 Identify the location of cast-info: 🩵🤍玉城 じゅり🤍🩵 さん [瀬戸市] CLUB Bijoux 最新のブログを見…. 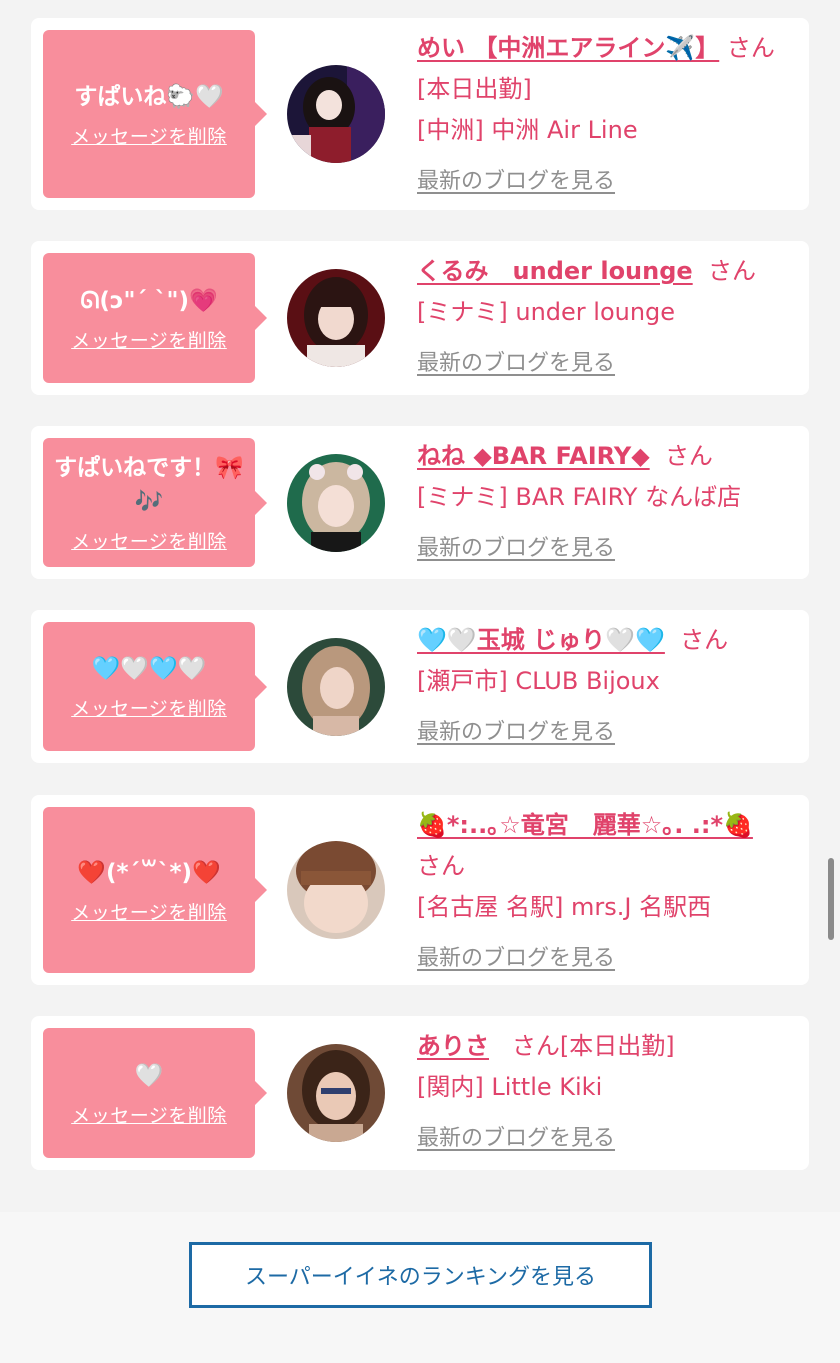
(603, 686).